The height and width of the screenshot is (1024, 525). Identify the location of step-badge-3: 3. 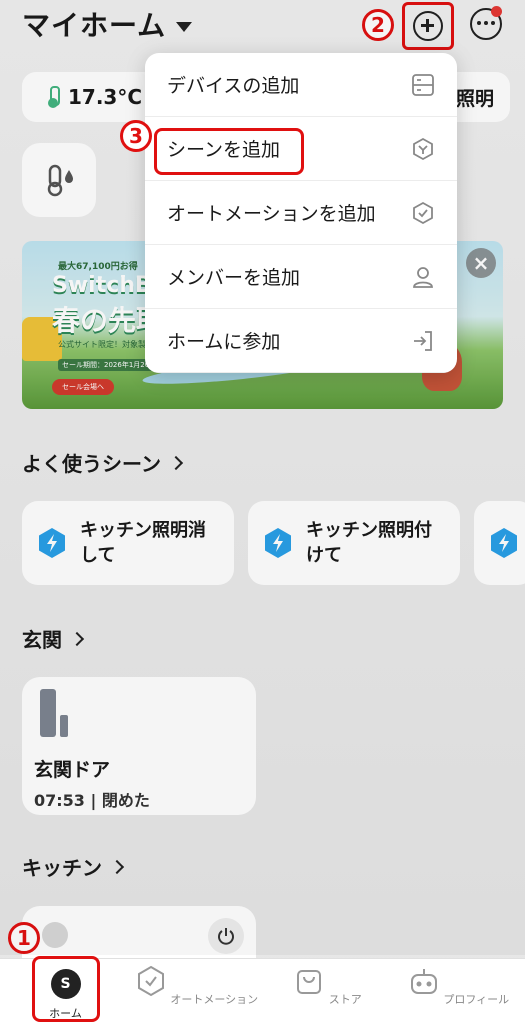
(136, 136).